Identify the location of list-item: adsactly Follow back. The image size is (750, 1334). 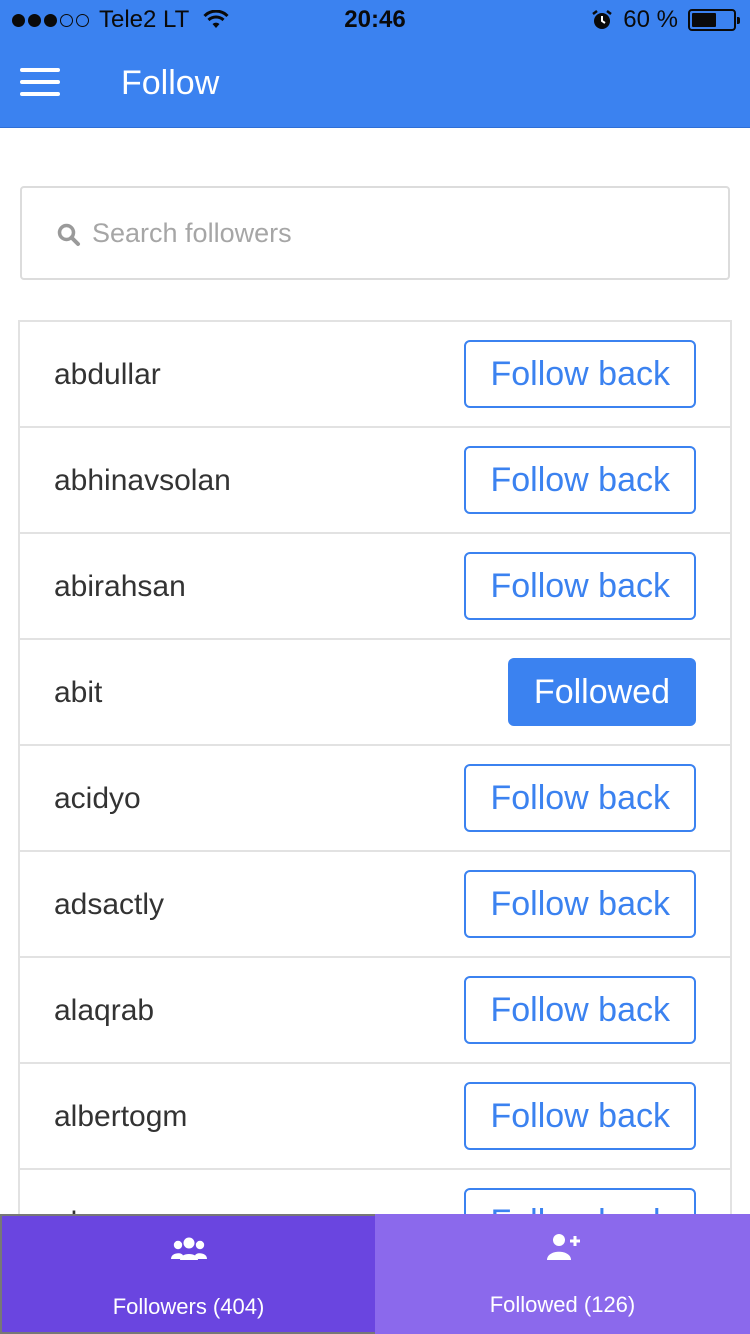
(375, 905).